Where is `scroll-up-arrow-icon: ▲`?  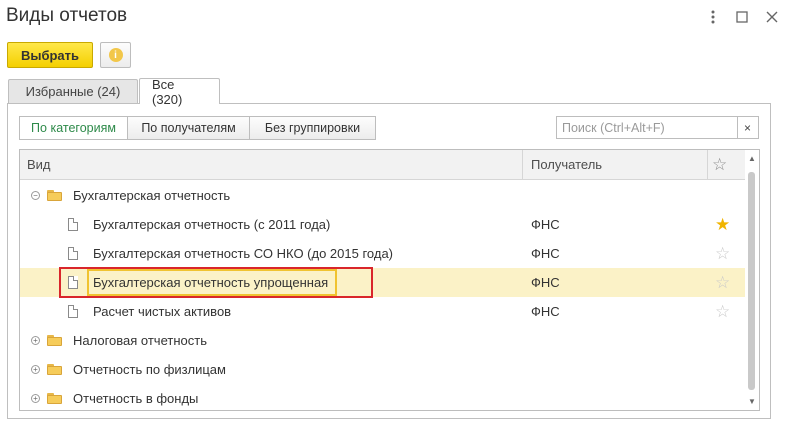
scroll-up-arrow-icon: ▲ is located at coordinates (752, 158).